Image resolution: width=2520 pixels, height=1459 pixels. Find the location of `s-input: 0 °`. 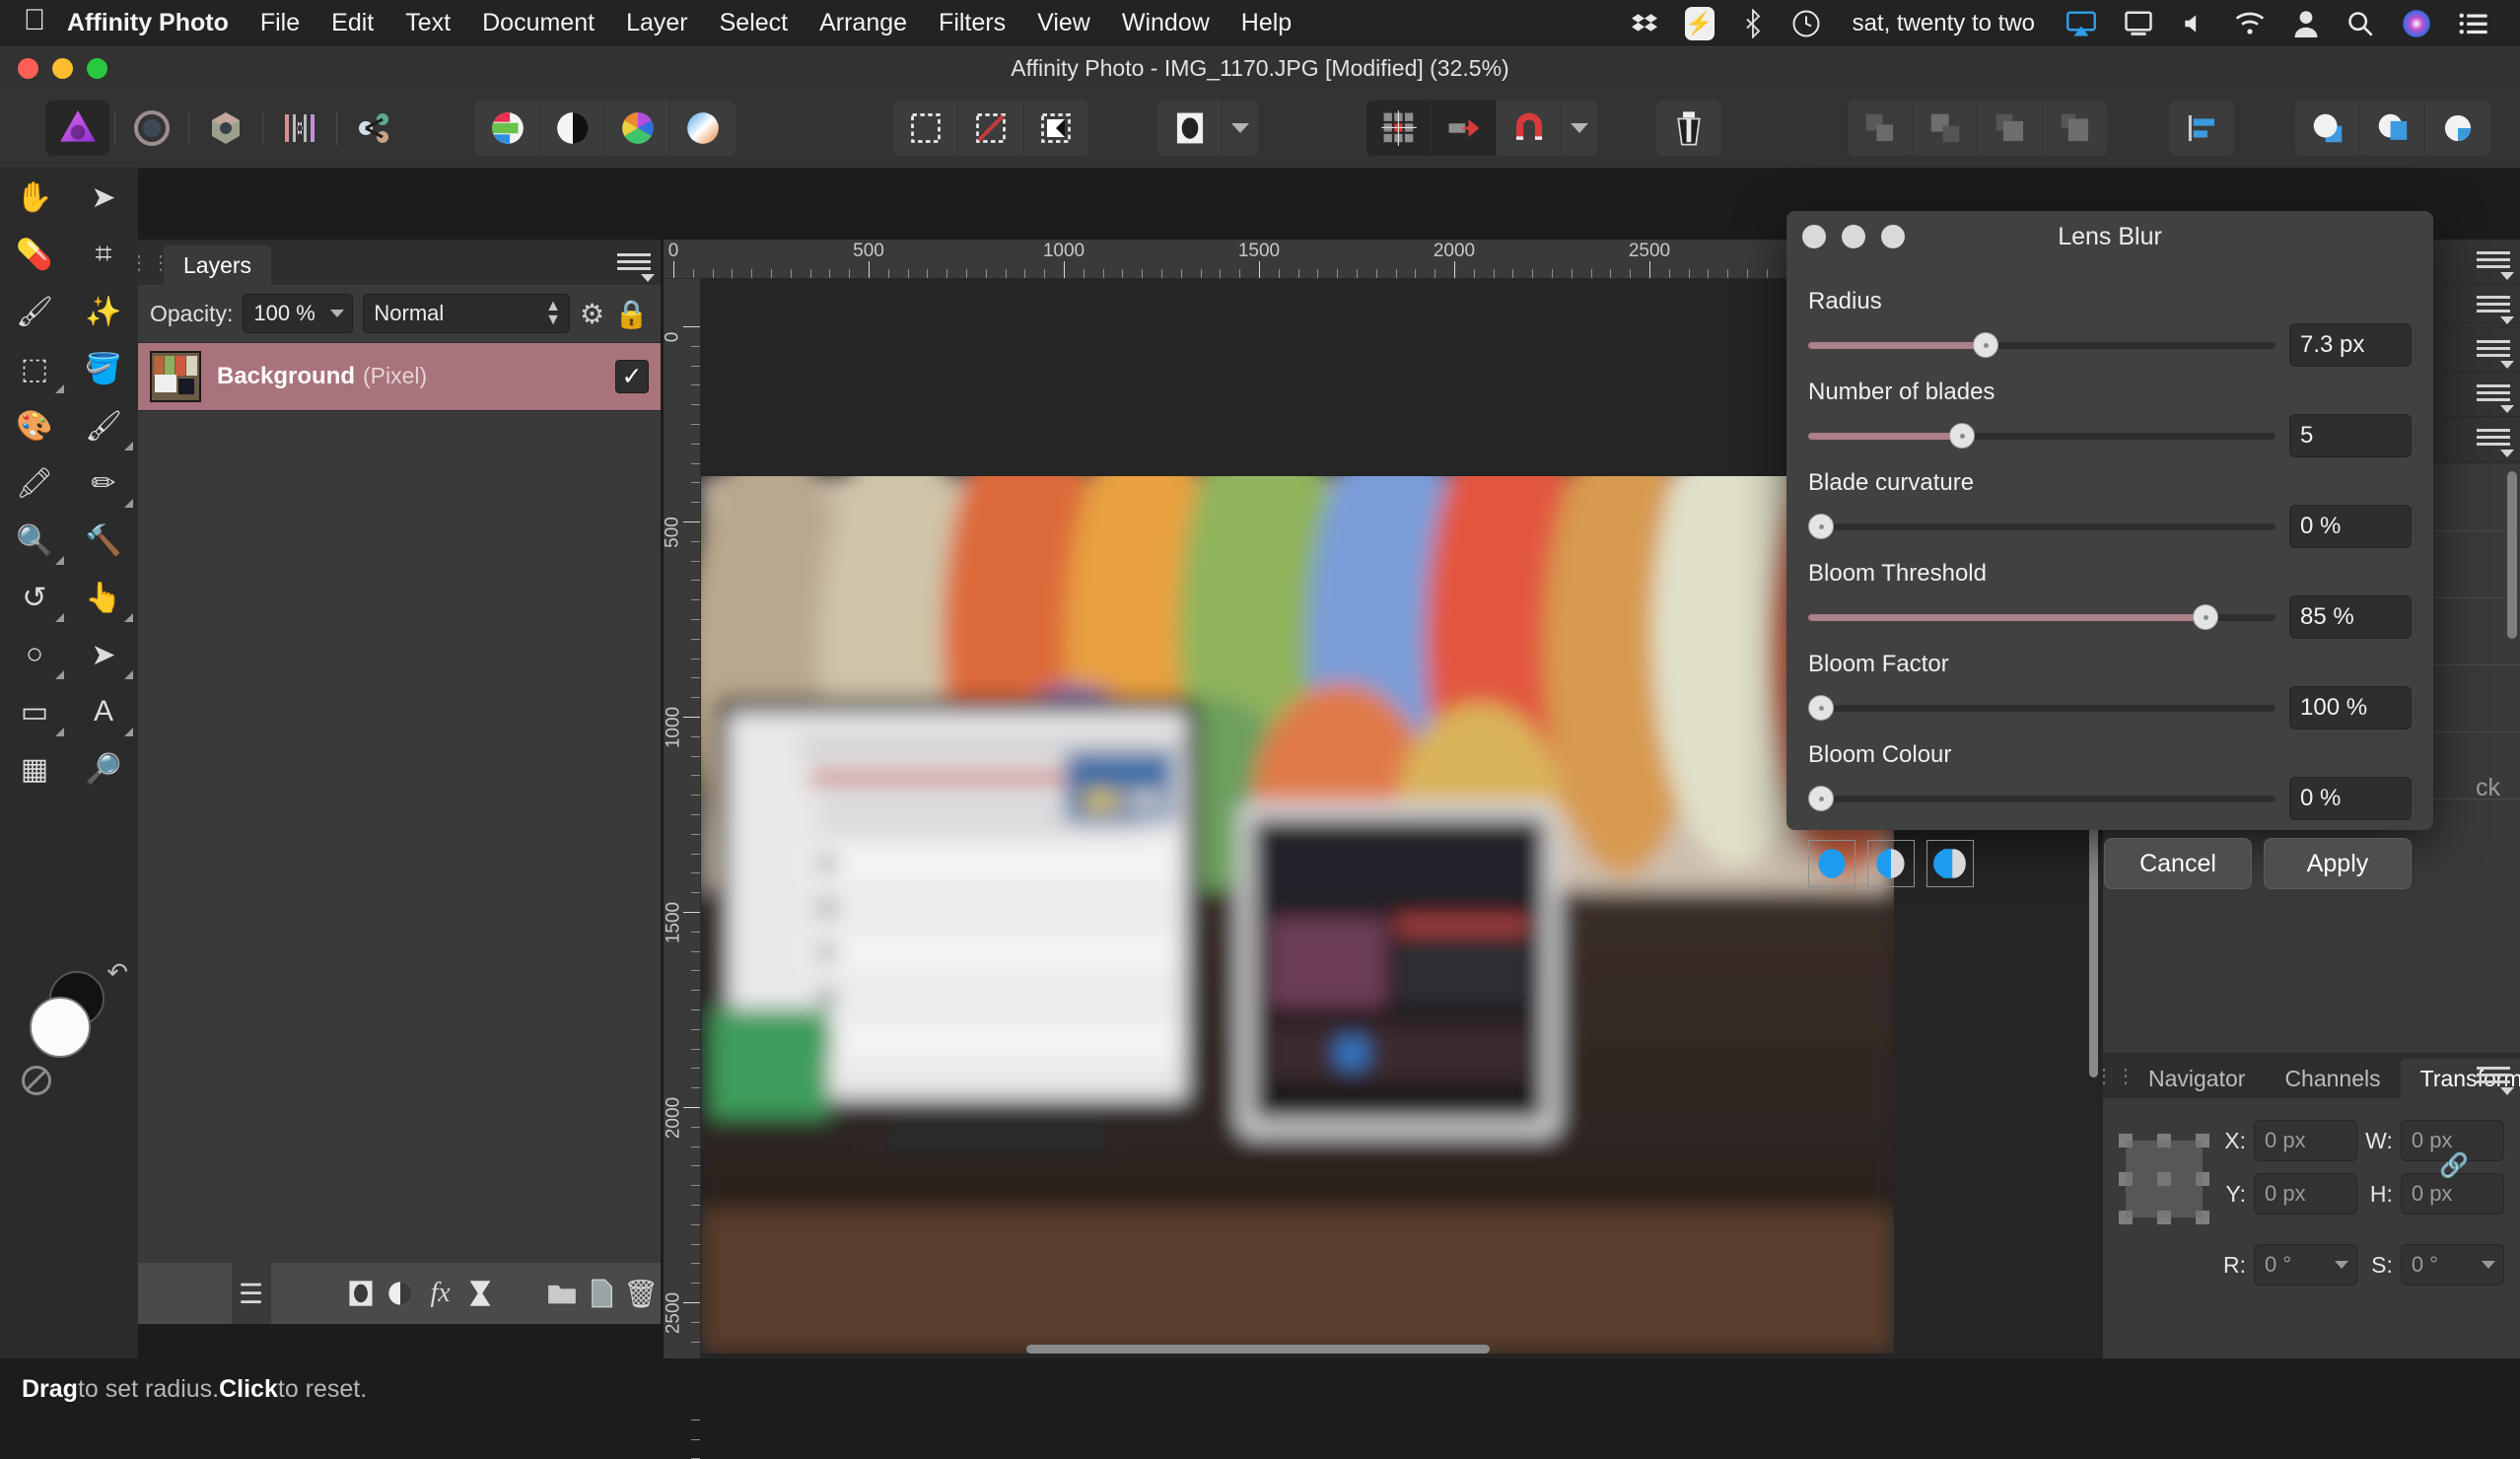

s-input: 0 ° is located at coordinates (2452, 1264).